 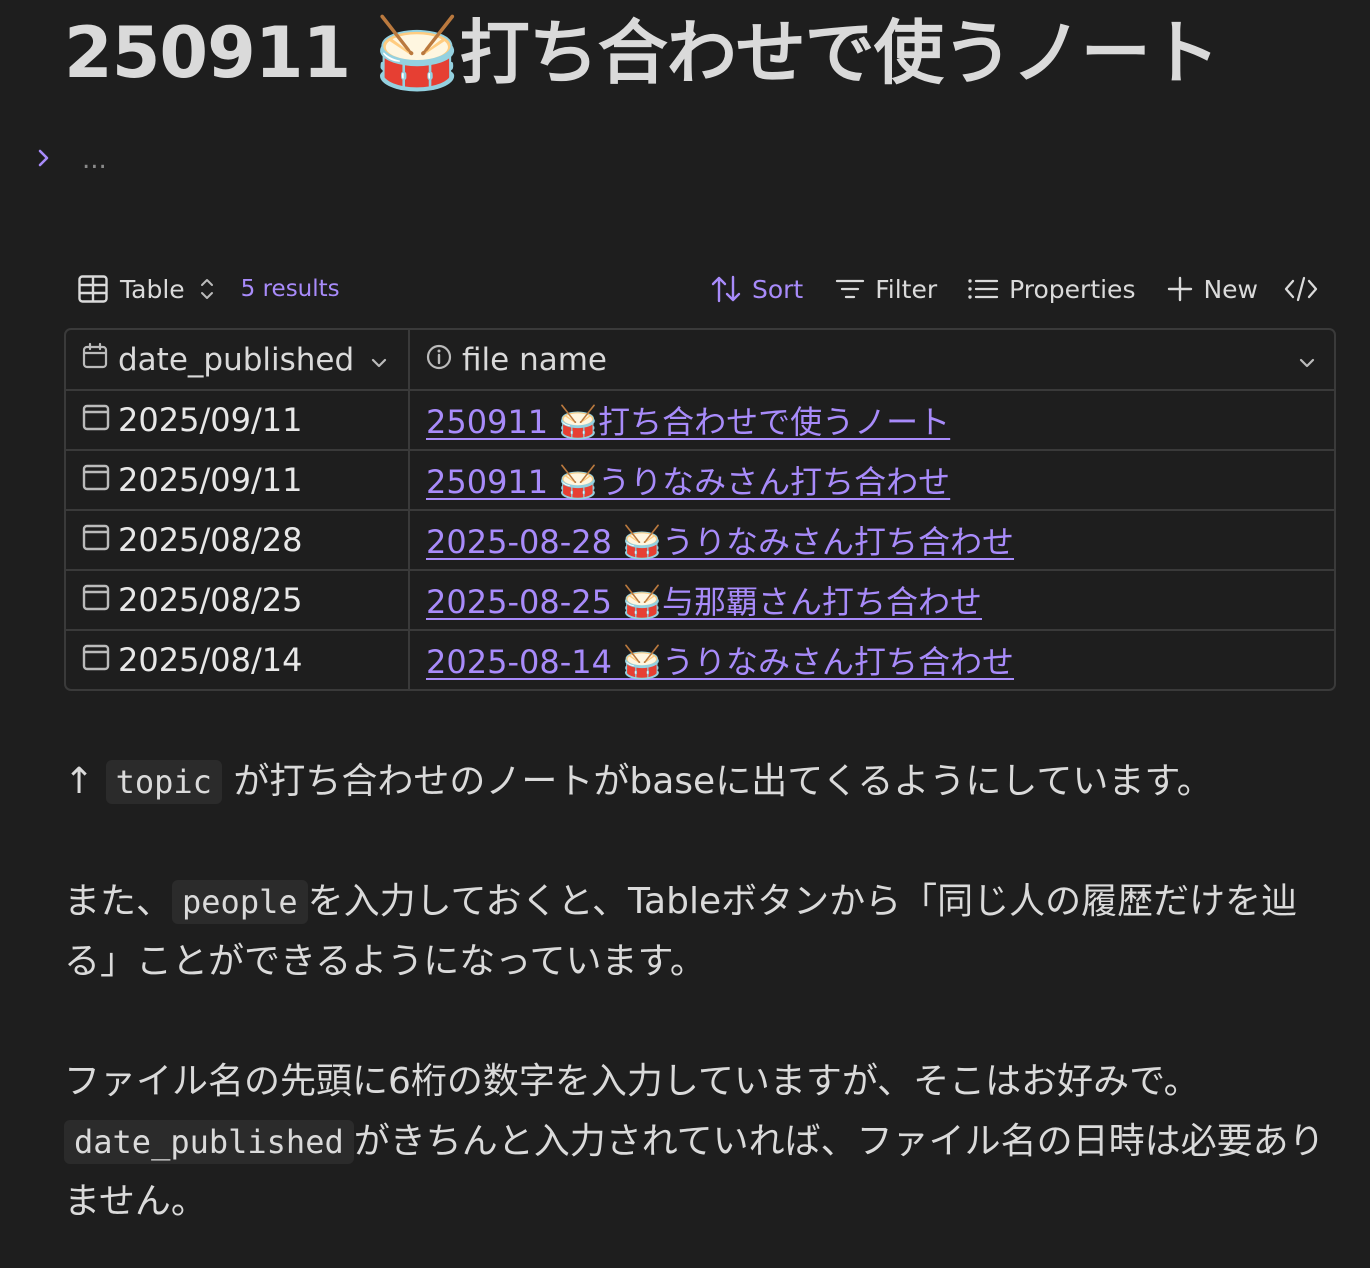 What do you see at coordinates (704, 600) in the screenshot?
I see `file-link: 2025-08-25 🥁与那覇さん打ち合わせ` at bounding box center [704, 600].